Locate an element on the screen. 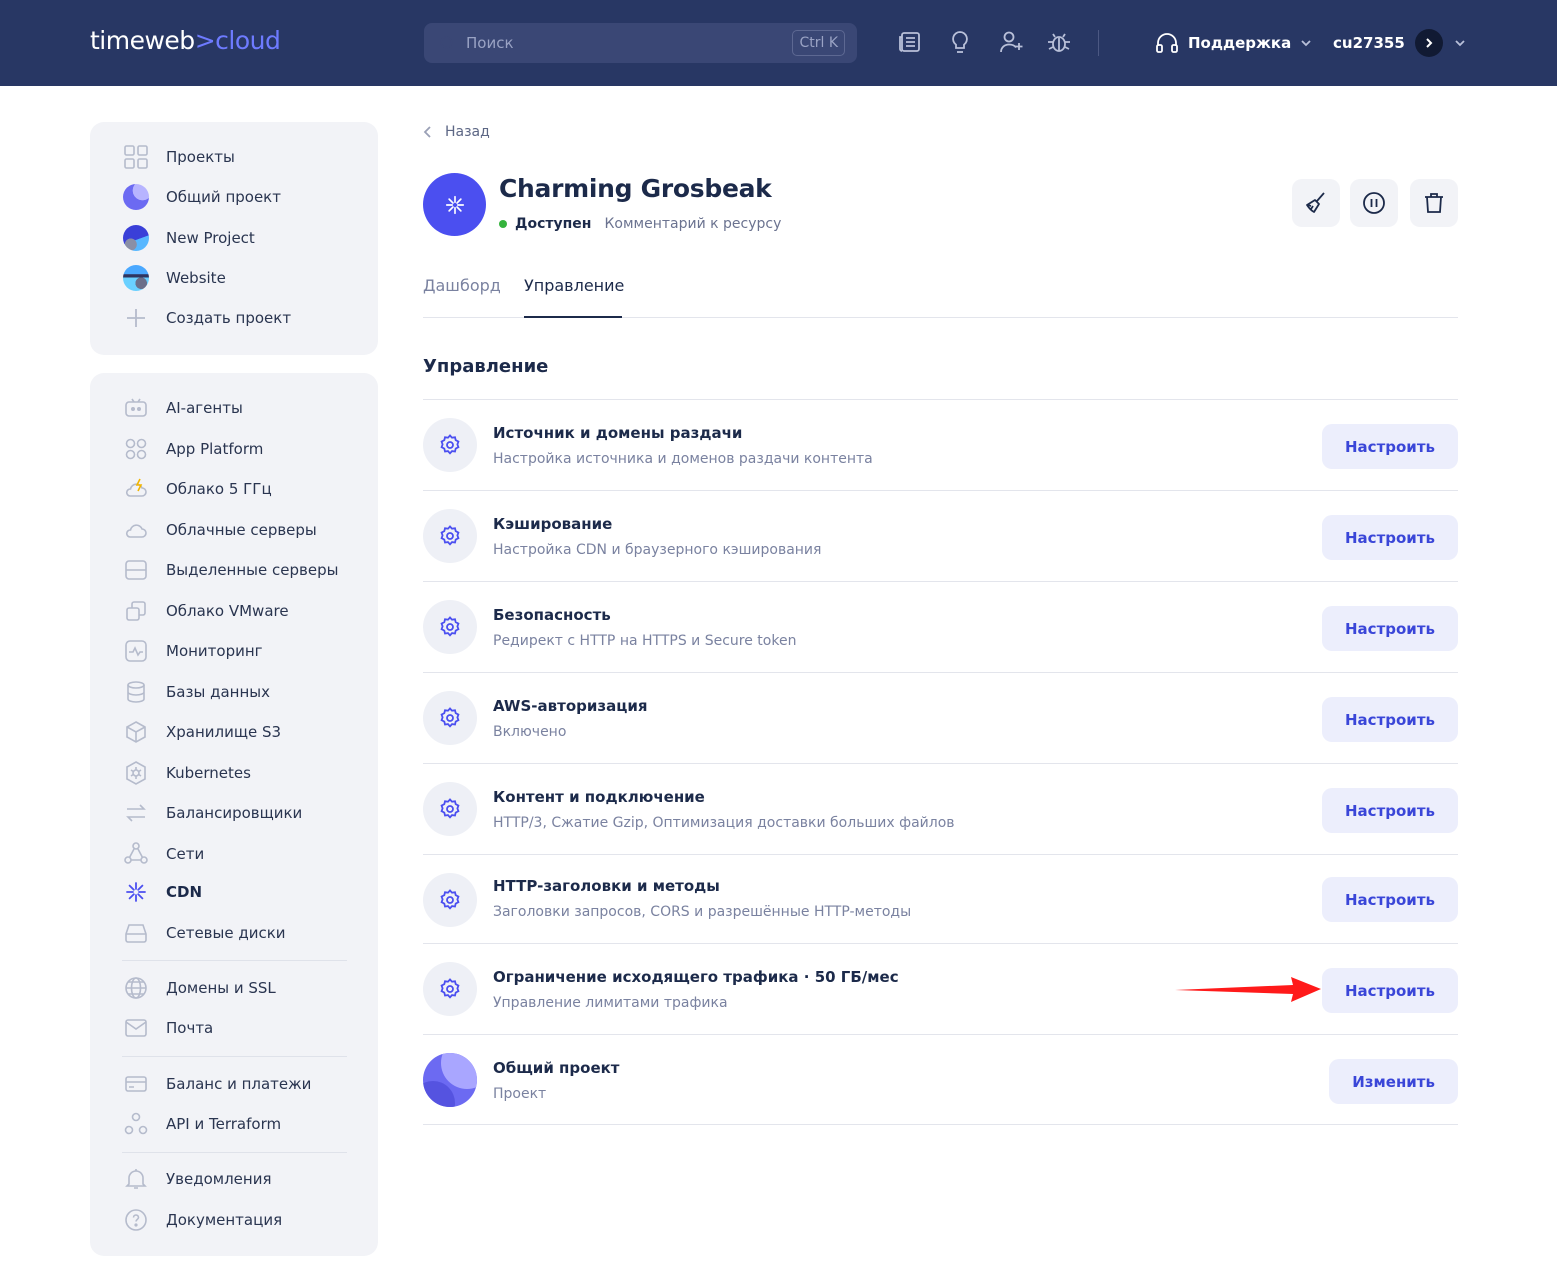 The image size is (1557, 1276). card-icon is located at coordinates (136, 1084).